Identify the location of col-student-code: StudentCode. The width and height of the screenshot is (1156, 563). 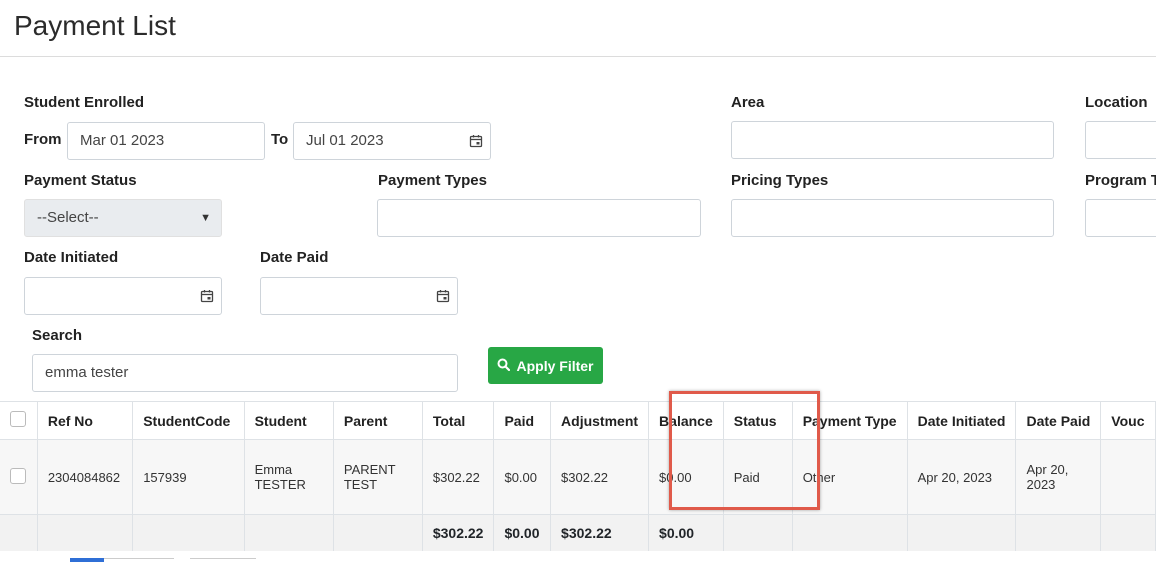
(188, 420).